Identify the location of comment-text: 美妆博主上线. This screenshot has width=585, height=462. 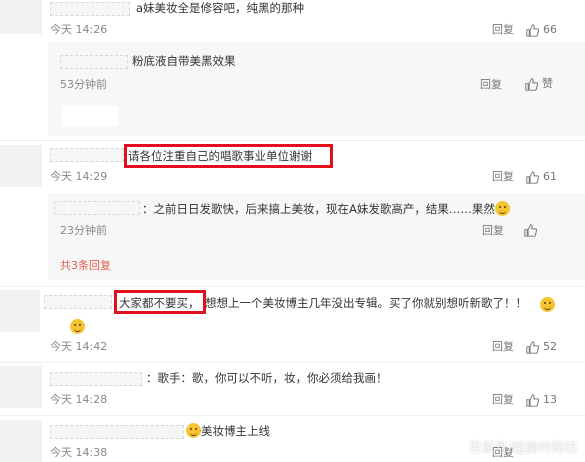
(228, 431).